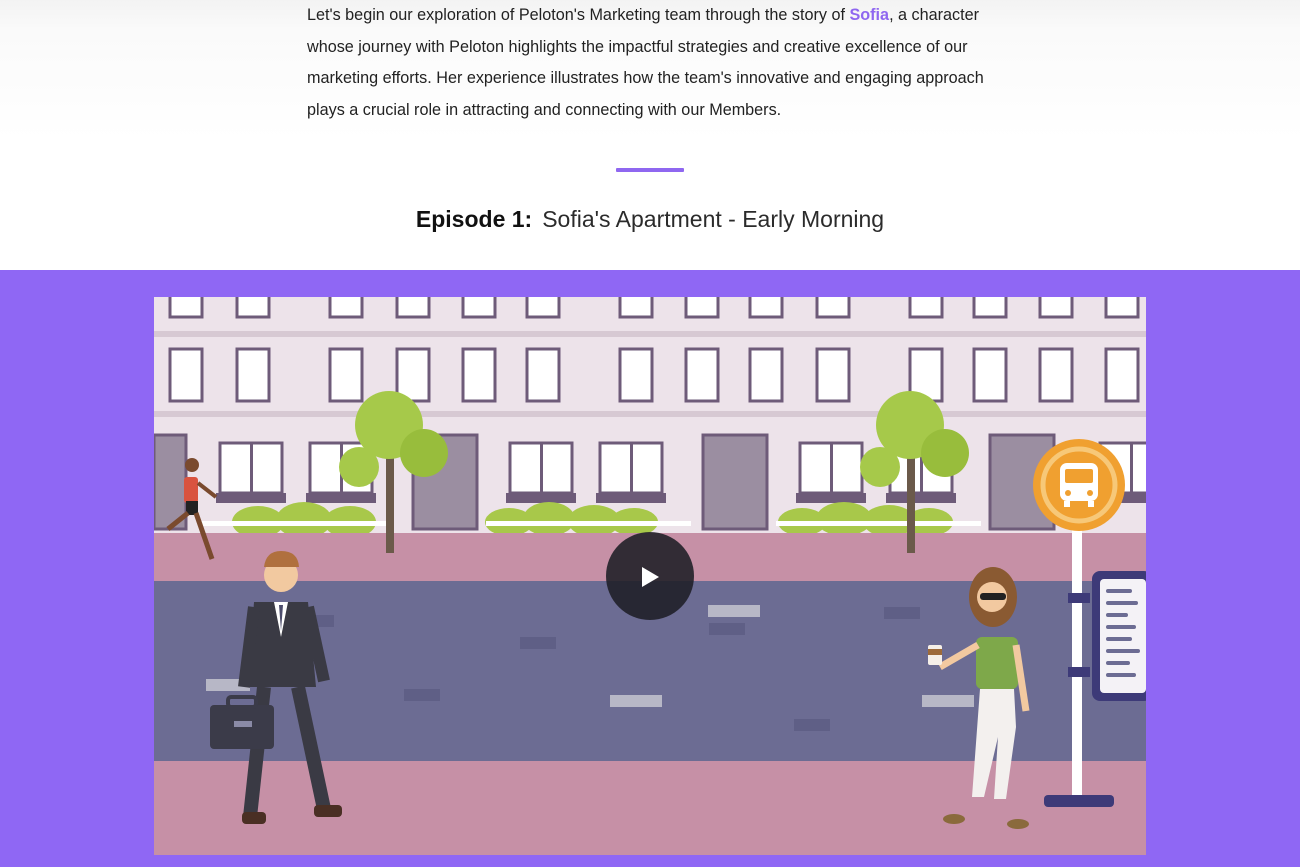 This screenshot has height=867, width=1300. I want to click on episode-label: Episode 1:, so click(474, 219).